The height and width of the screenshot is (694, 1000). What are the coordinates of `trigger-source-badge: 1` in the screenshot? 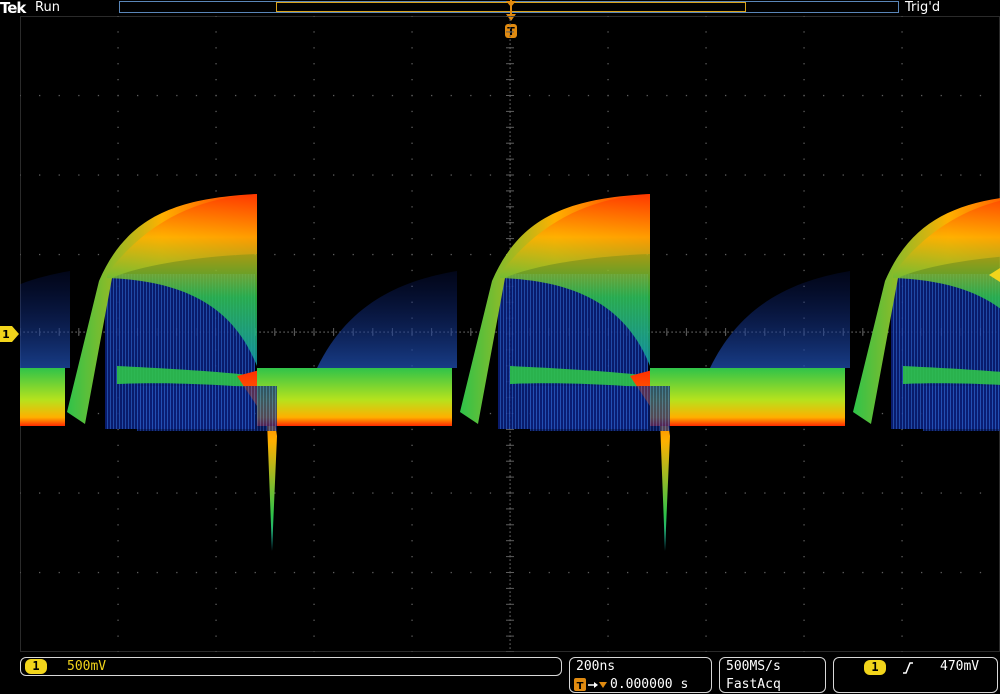 It's located at (875, 667).